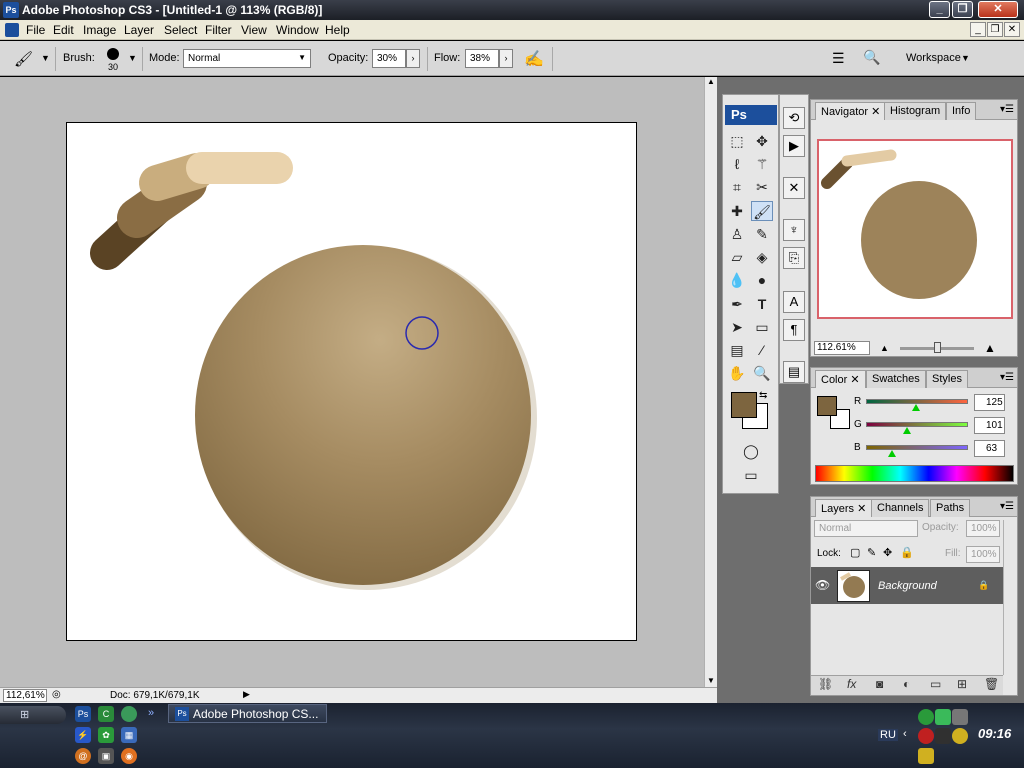 The width and height of the screenshot is (1024, 768). What do you see at coordinates (907, 552) in the screenshot?
I see `lock-all-icon: 🔒` at bounding box center [907, 552].